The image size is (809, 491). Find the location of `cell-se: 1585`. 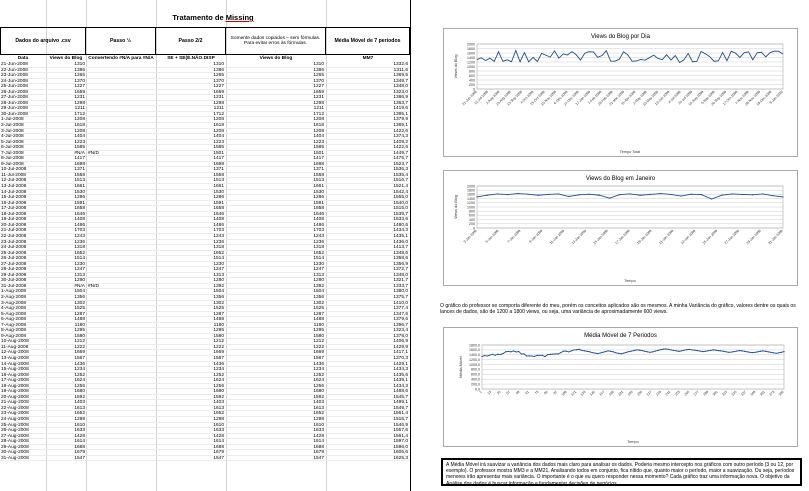

cell-se: 1585 is located at coordinates (190, 147).